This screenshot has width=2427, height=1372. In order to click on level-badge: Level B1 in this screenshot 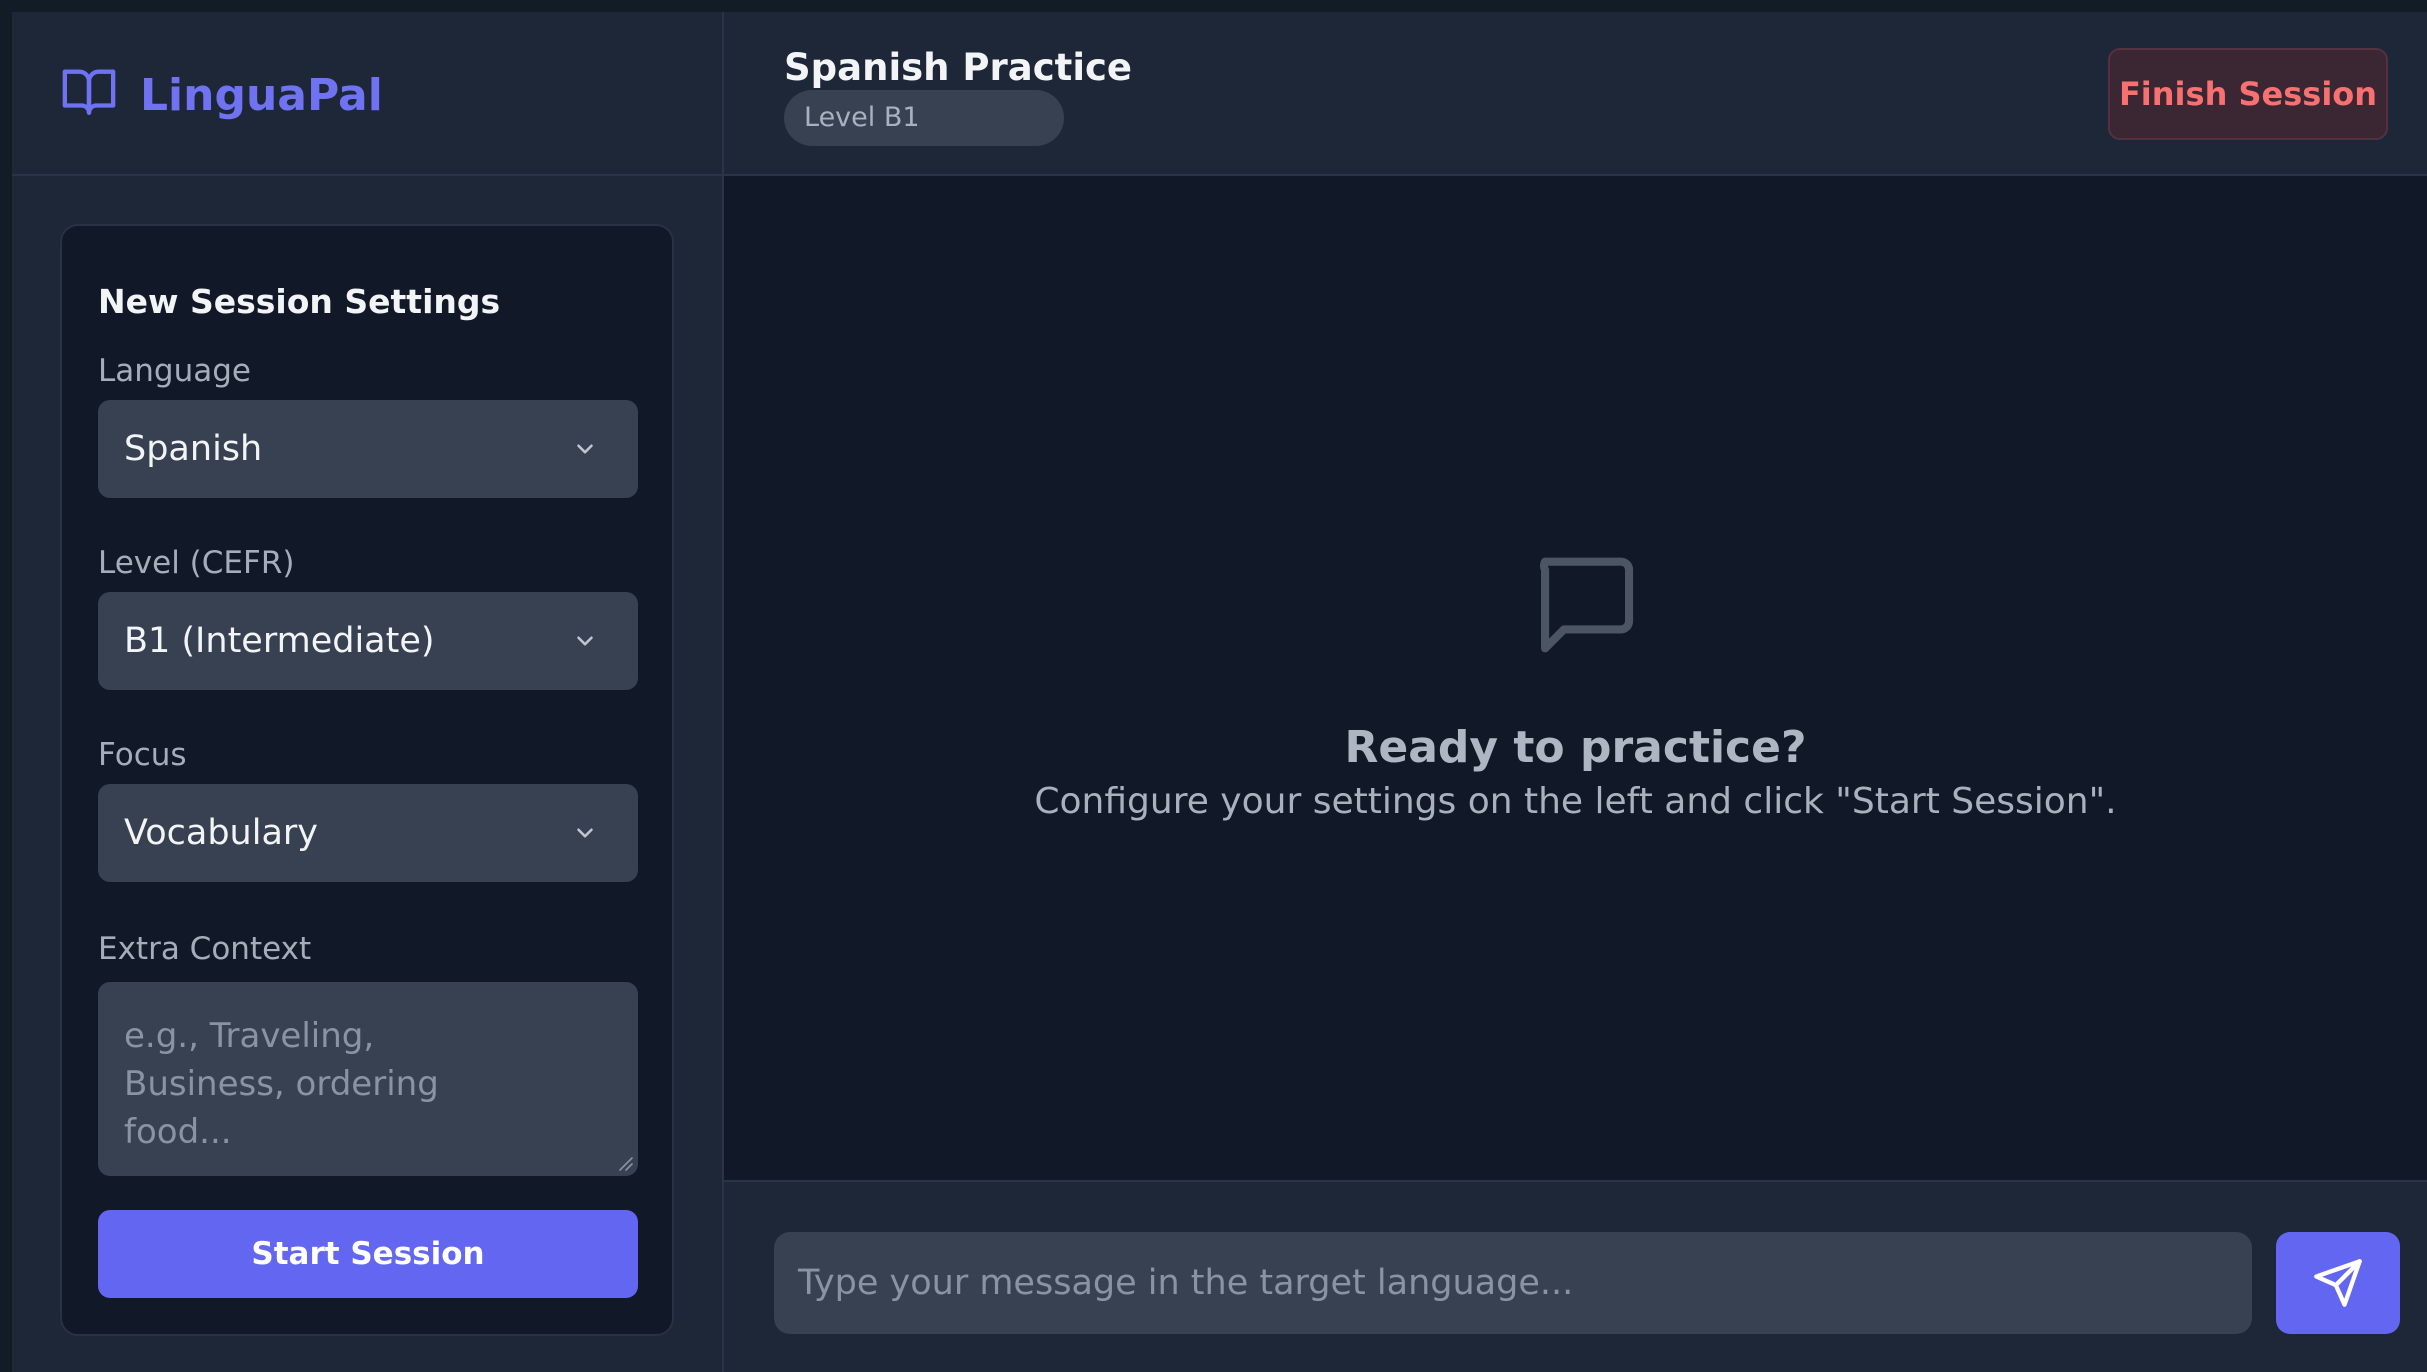, I will do `click(924, 118)`.